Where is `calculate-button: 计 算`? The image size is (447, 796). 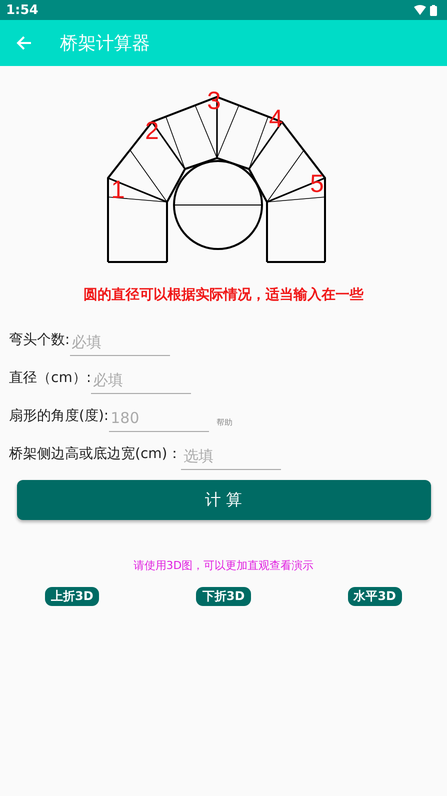
calculate-button: 计 算 is located at coordinates (223, 500).